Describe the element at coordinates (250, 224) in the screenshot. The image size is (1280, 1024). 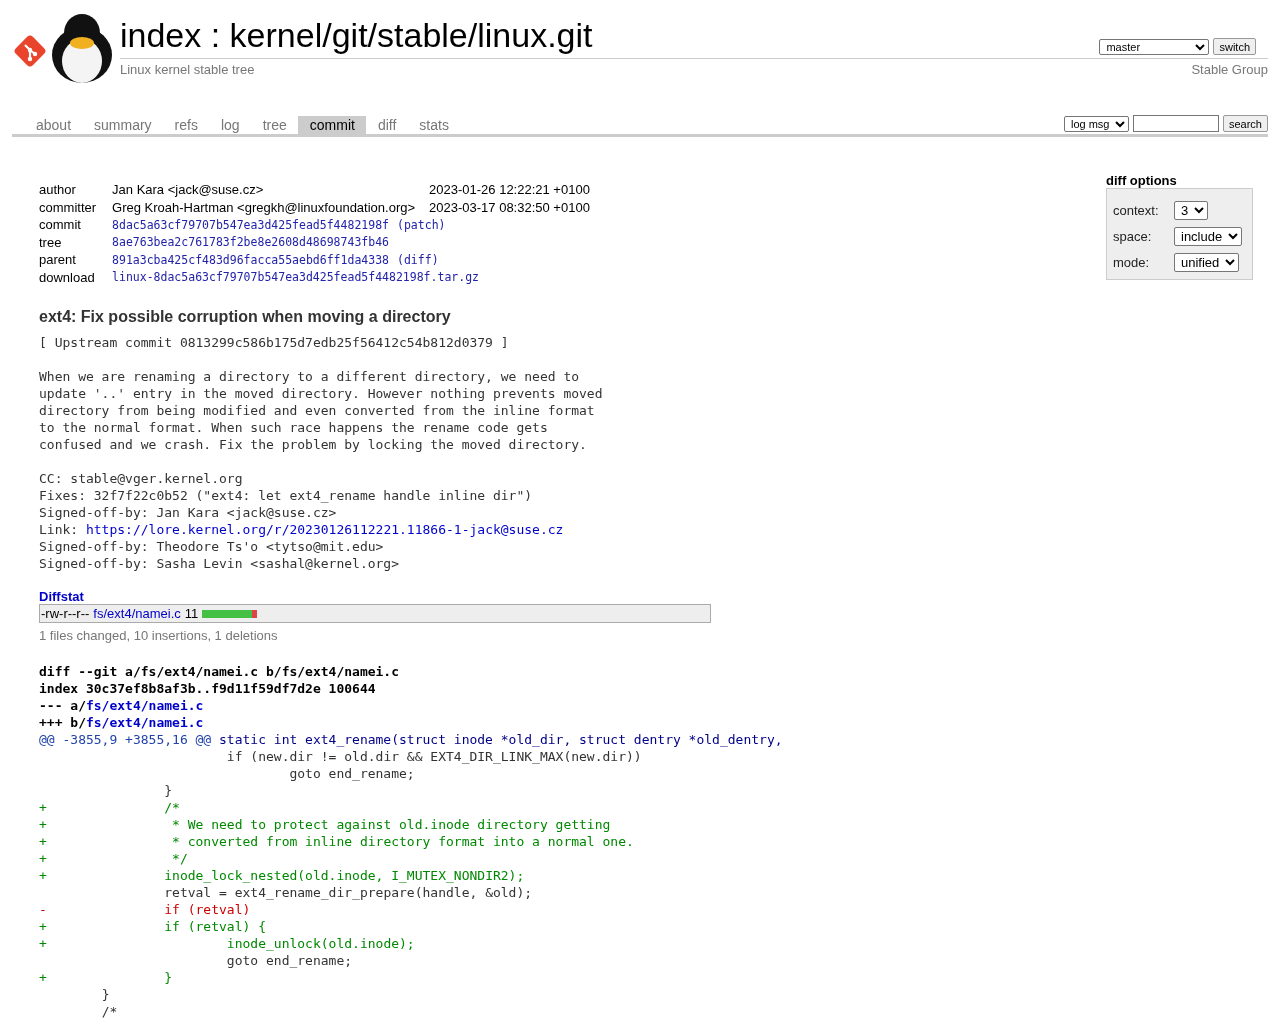
I see `hash-link: 8dac5a63cf79707b547ea3d425fead5f4482198f` at that location.